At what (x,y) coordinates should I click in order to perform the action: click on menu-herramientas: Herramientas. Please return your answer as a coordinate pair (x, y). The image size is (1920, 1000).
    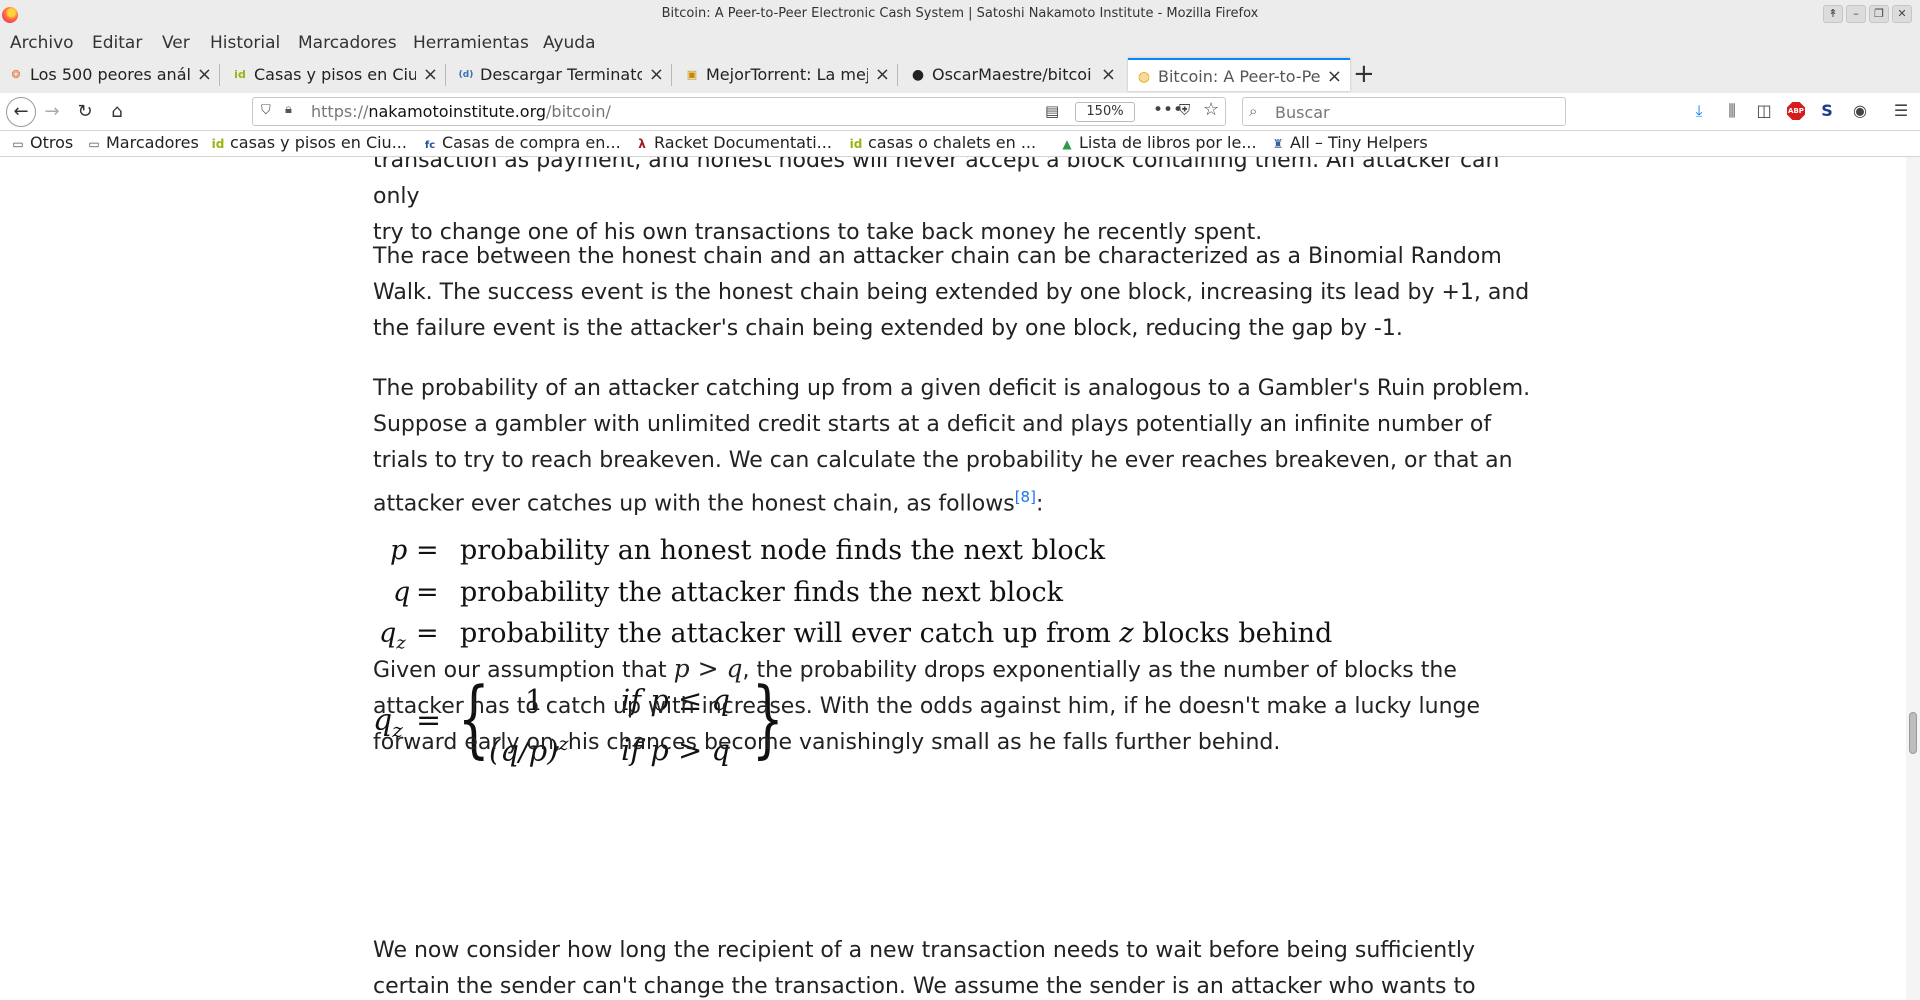
    Looking at the image, I should click on (471, 43).